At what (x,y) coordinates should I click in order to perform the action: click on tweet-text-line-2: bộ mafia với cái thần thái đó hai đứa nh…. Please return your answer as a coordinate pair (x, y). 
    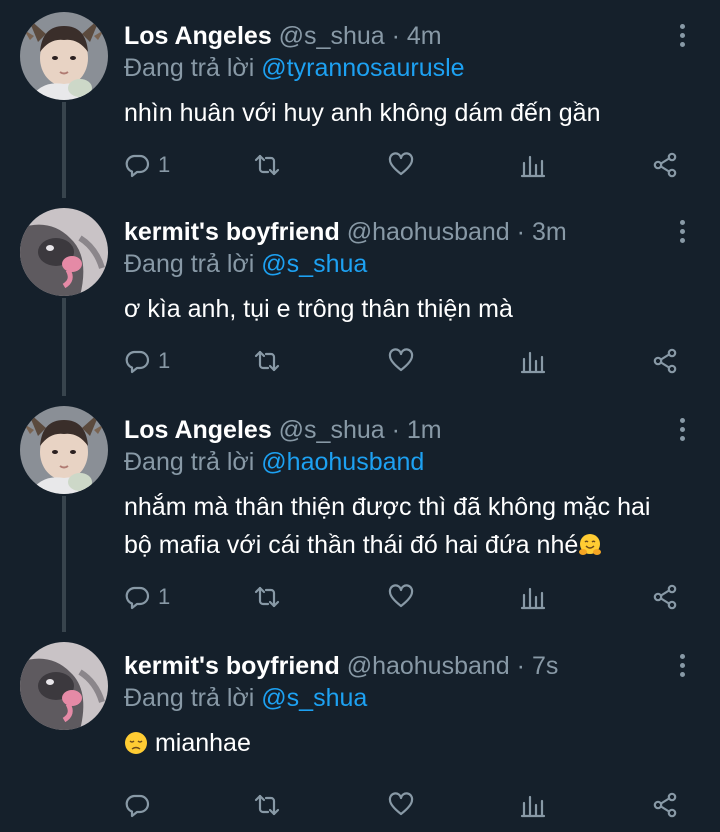
    Looking at the image, I should click on (351, 545).